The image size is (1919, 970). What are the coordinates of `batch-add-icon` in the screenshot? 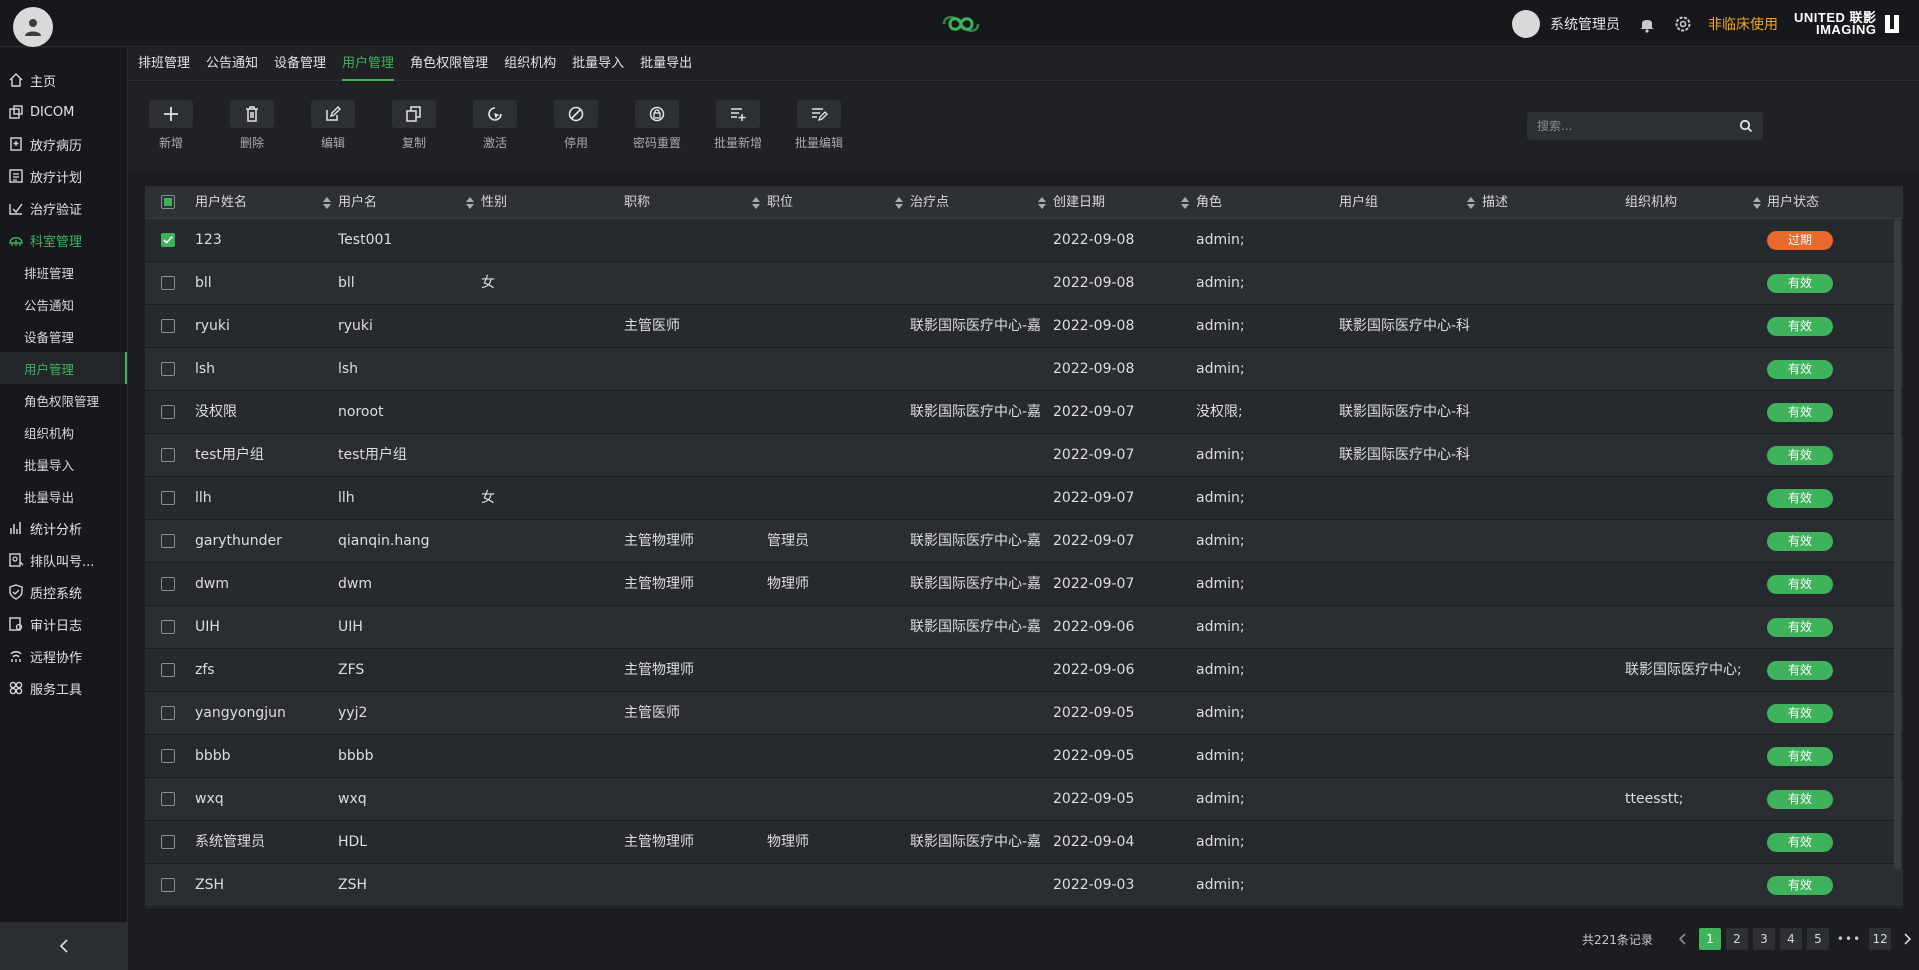 It's located at (738, 114).